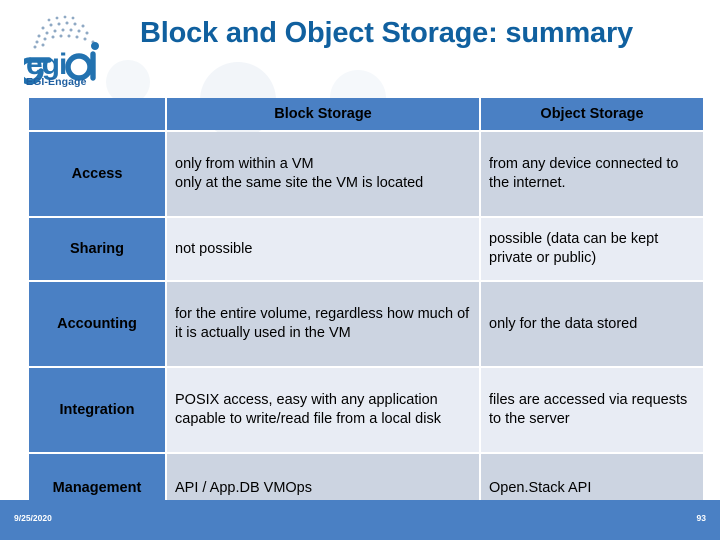  I want to click on table-header-row: Block Storage Object Storage, so click(366, 114).